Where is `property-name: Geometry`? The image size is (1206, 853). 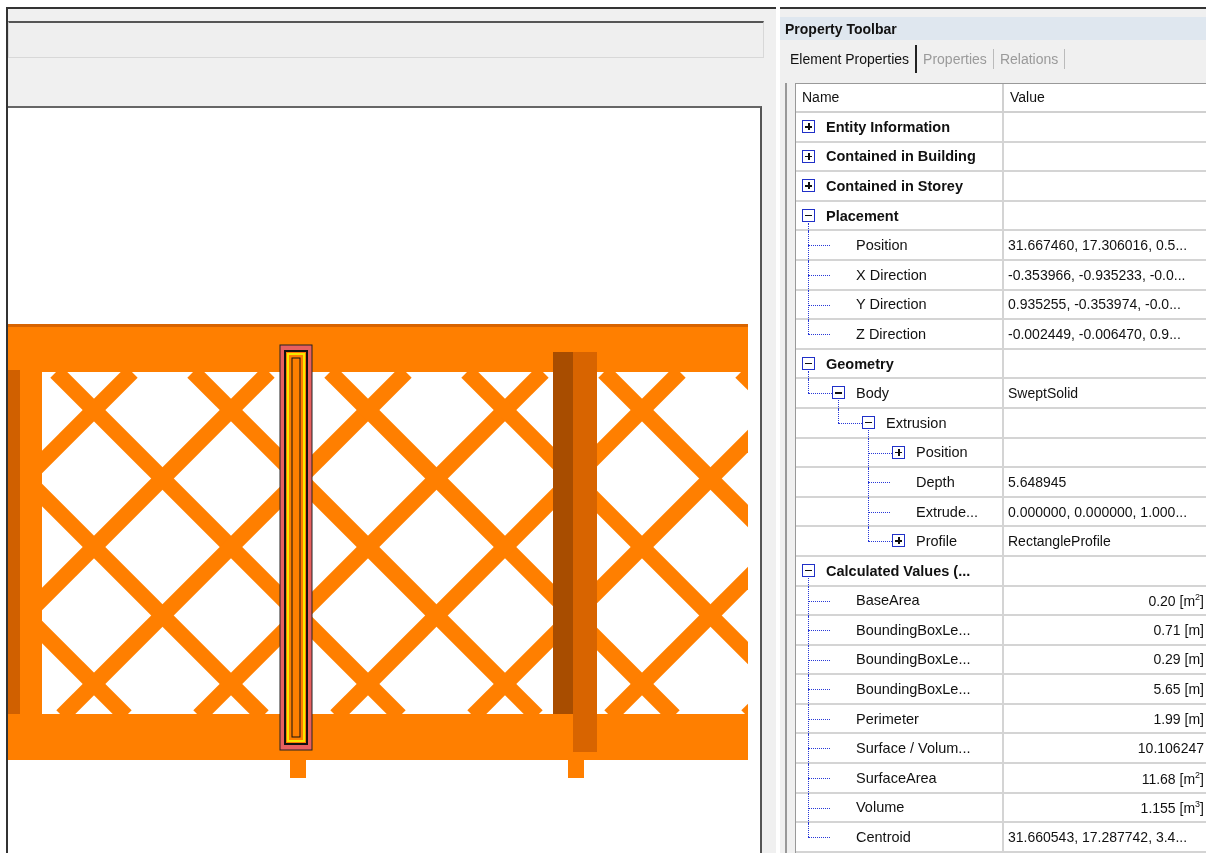
property-name: Geometry is located at coordinates (860, 363).